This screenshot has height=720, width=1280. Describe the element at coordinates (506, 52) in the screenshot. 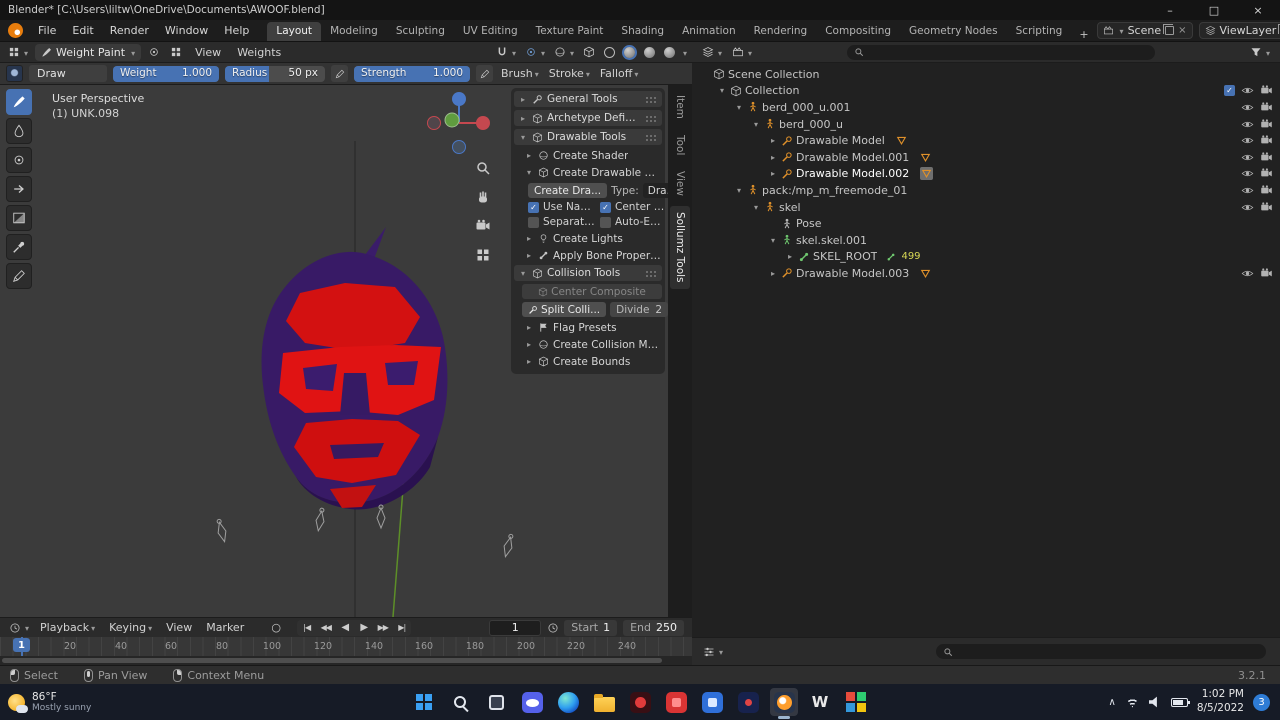

I see `snap-toggle-button` at that location.